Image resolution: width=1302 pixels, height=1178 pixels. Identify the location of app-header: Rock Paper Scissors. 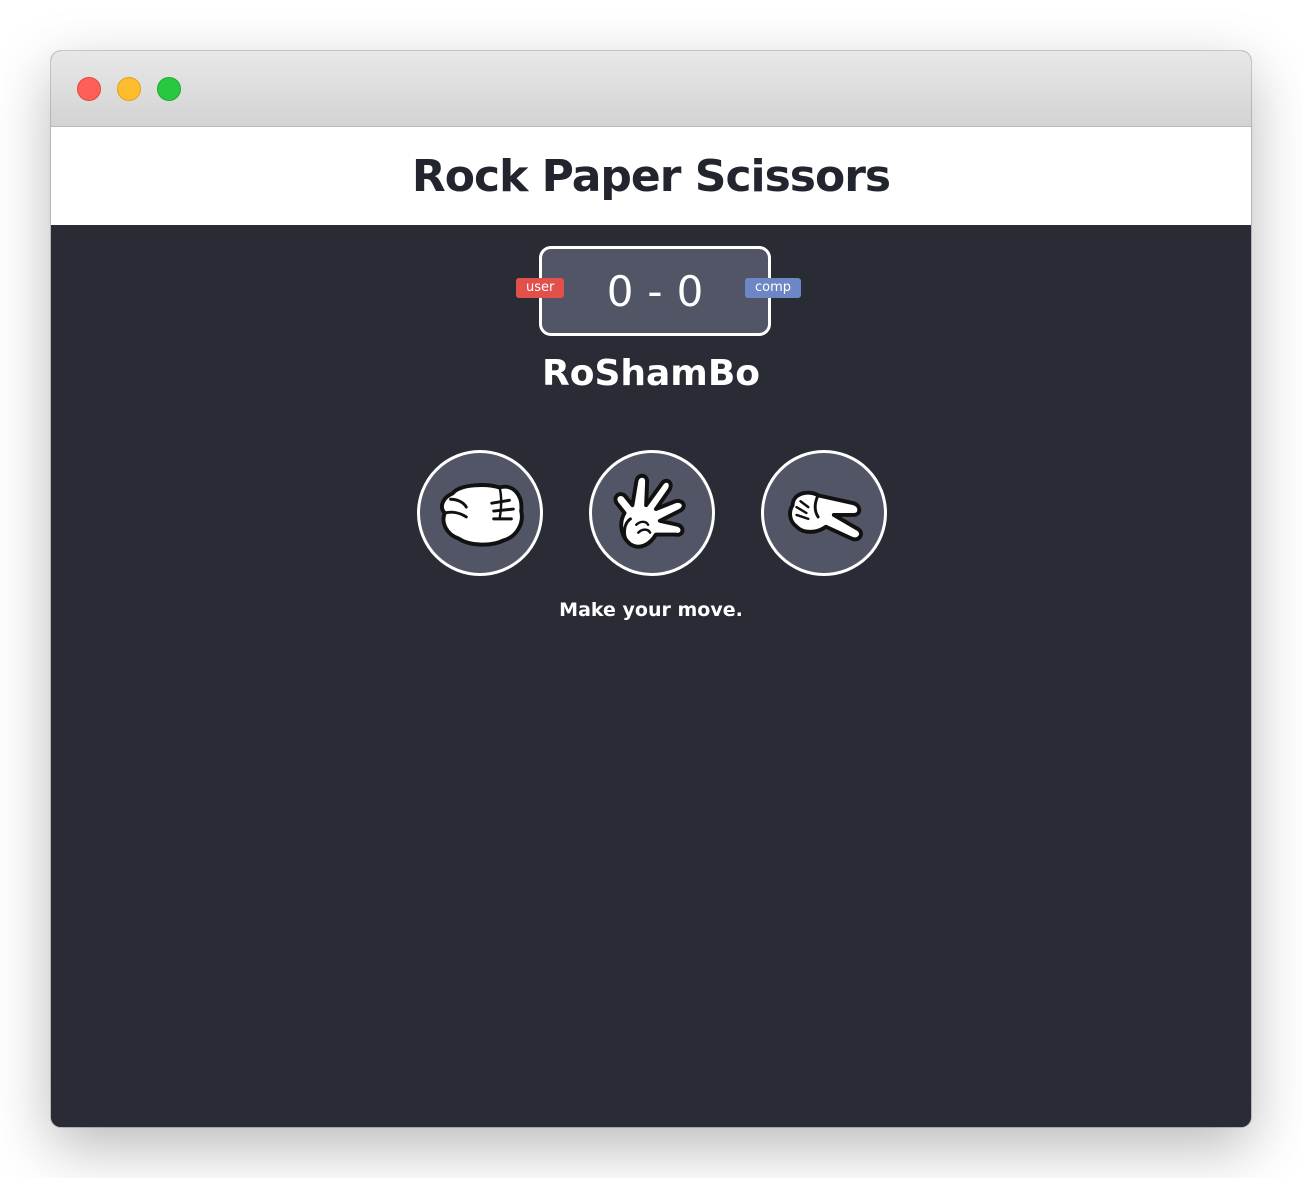
(651, 176).